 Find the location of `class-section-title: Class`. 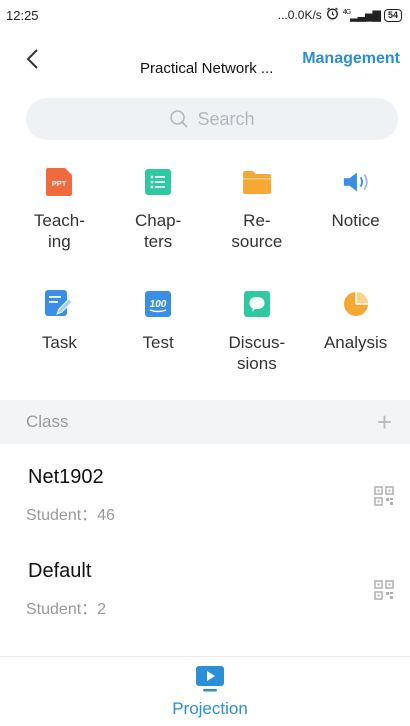

class-section-title: Class is located at coordinates (47, 421).